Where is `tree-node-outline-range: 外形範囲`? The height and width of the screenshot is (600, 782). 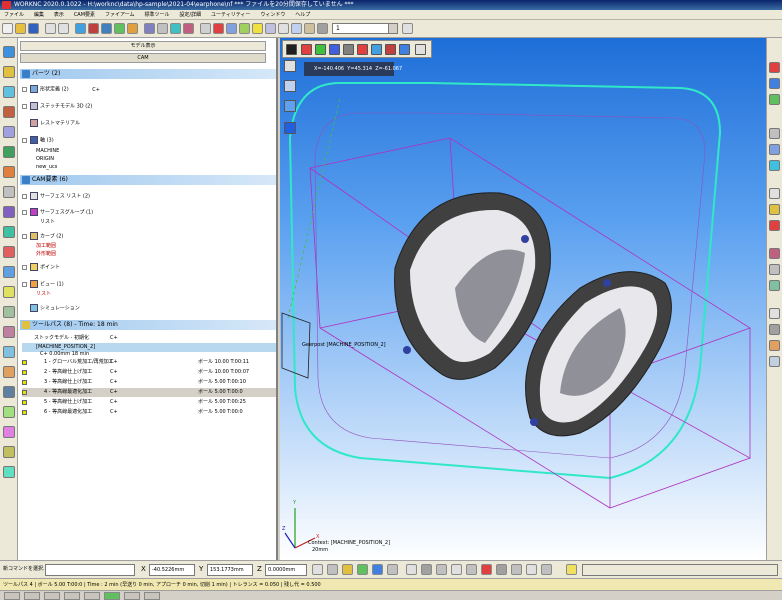
tree-node-outline-range: 外形範囲 is located at coordinates (46, 254).